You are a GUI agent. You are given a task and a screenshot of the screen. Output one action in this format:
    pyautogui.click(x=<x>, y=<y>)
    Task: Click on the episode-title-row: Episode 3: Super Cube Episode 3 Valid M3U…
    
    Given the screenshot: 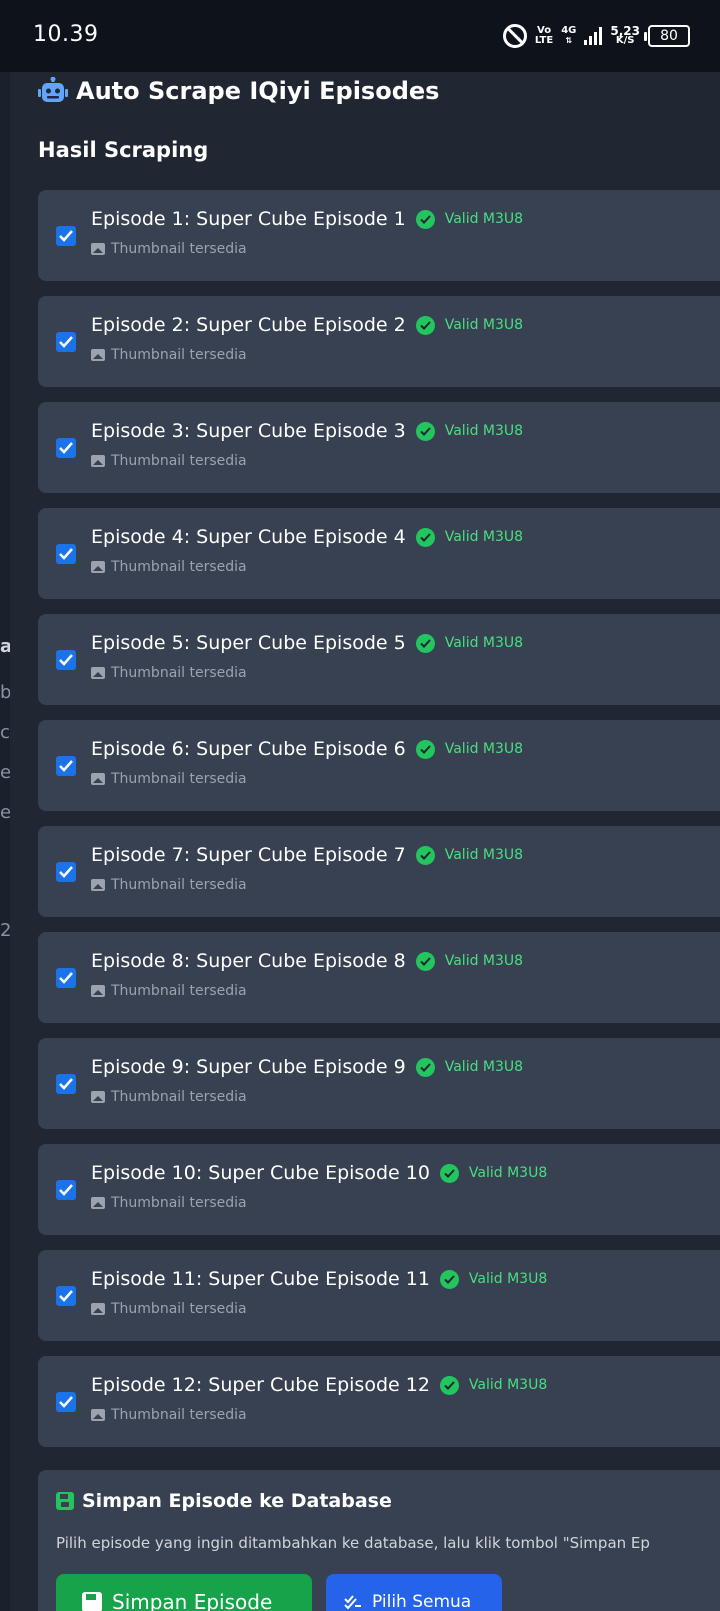 What is the action you would take?
    pyautogui.click(x=307, y=431)
    